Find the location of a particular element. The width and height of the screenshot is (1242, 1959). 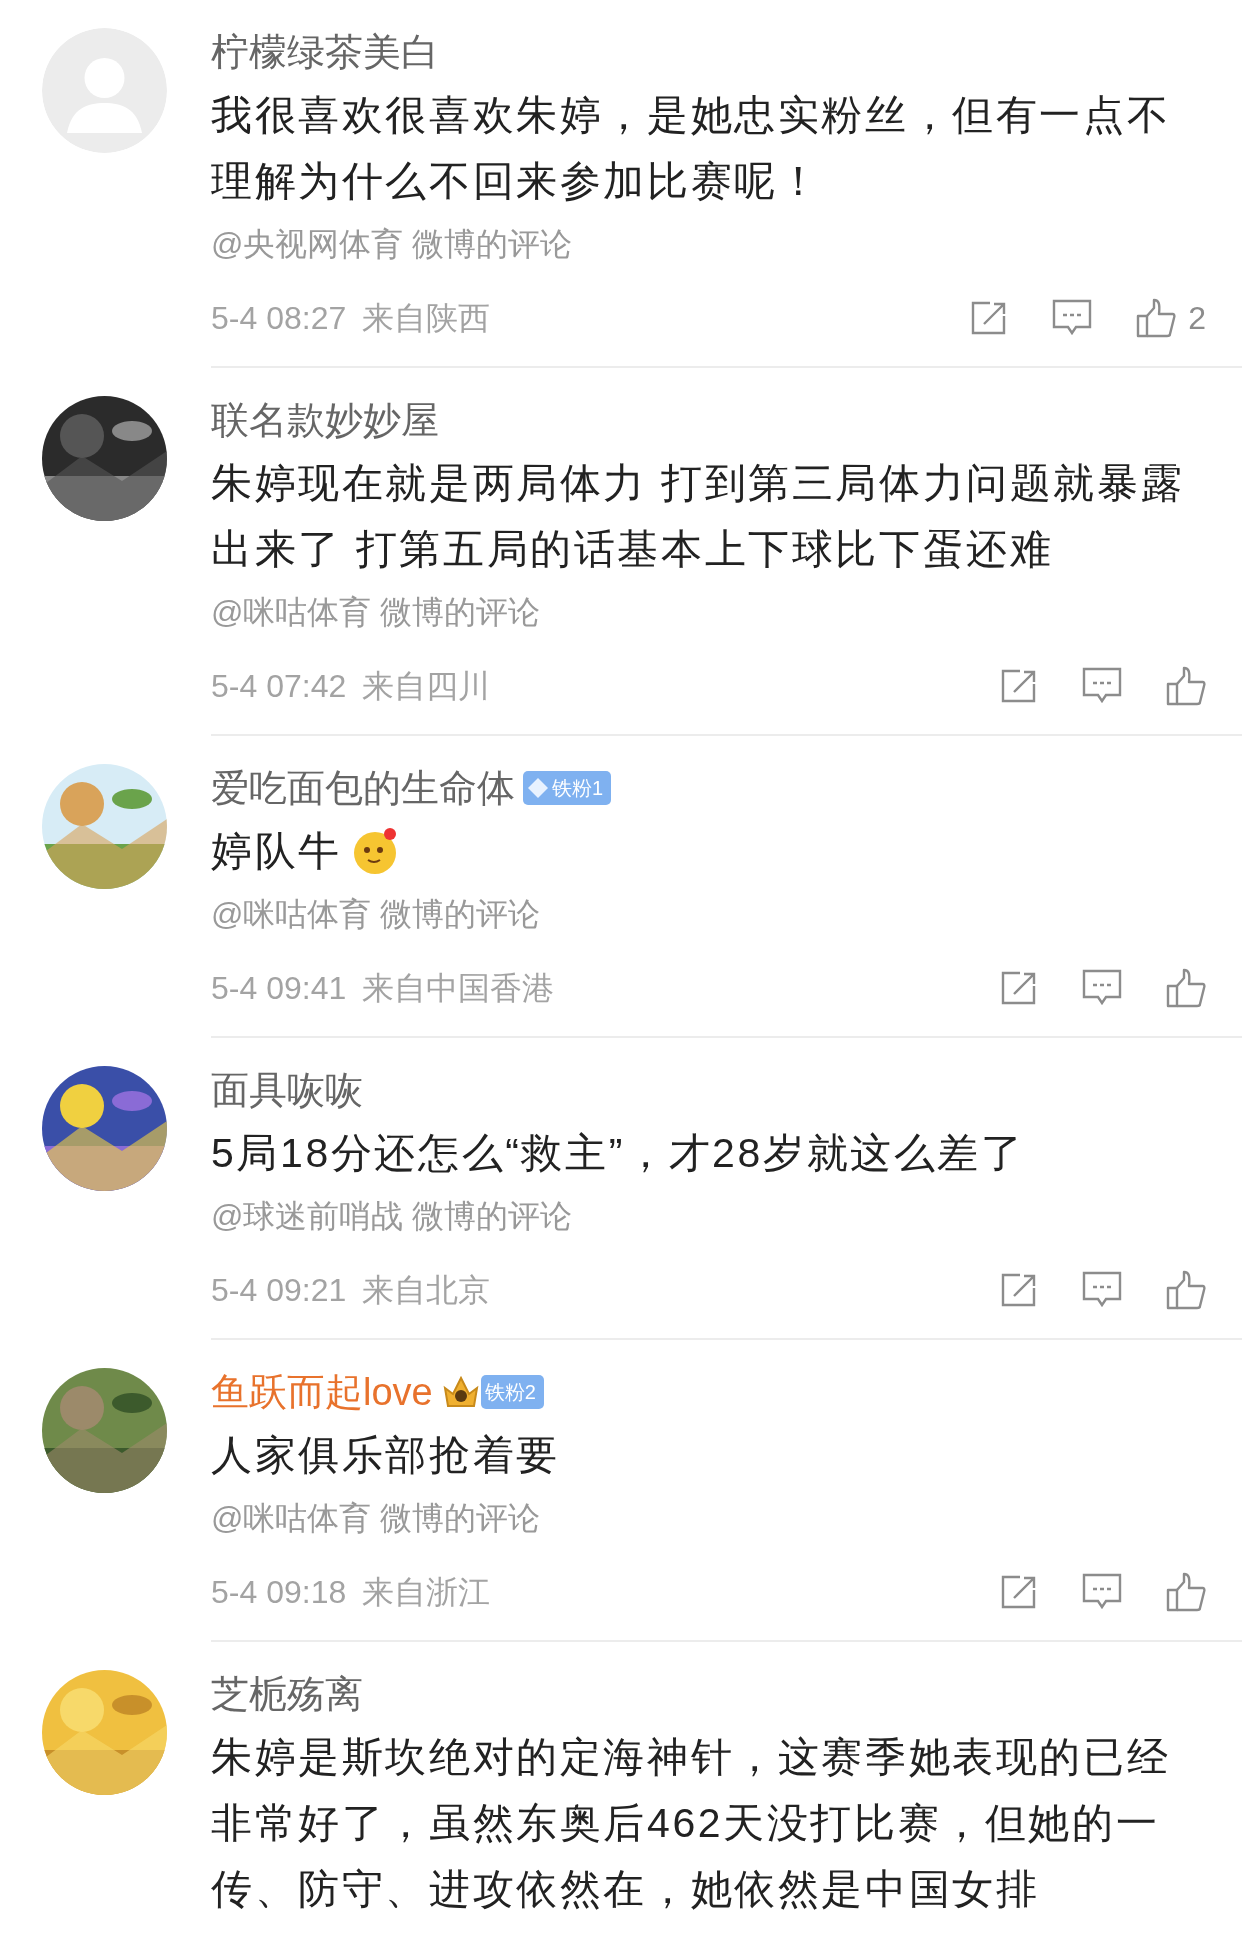

user-name: 爱吃面包的生命体 is located at coordinates (363, 788).